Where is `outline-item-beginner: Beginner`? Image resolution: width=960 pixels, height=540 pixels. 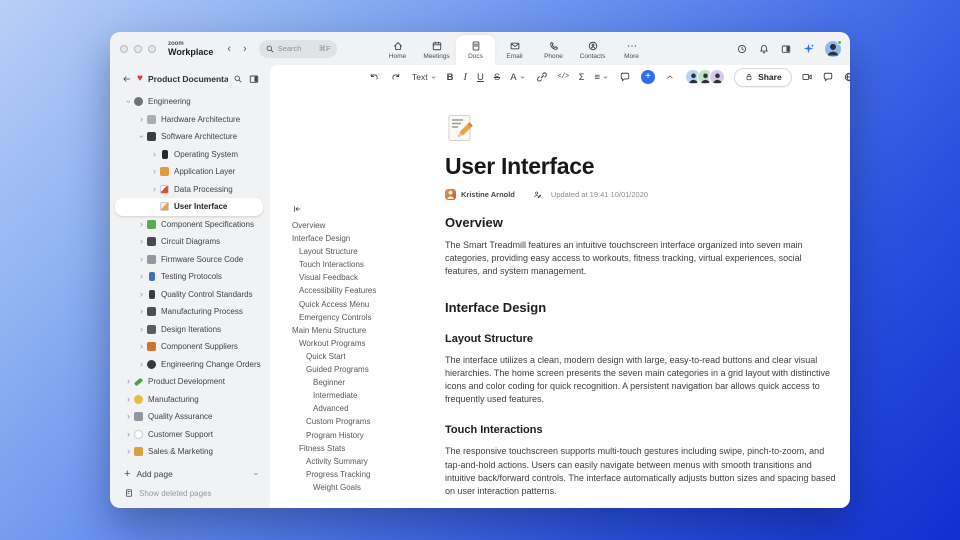
outline-item-beginner: Beginner is located at coordinates (364, 382).